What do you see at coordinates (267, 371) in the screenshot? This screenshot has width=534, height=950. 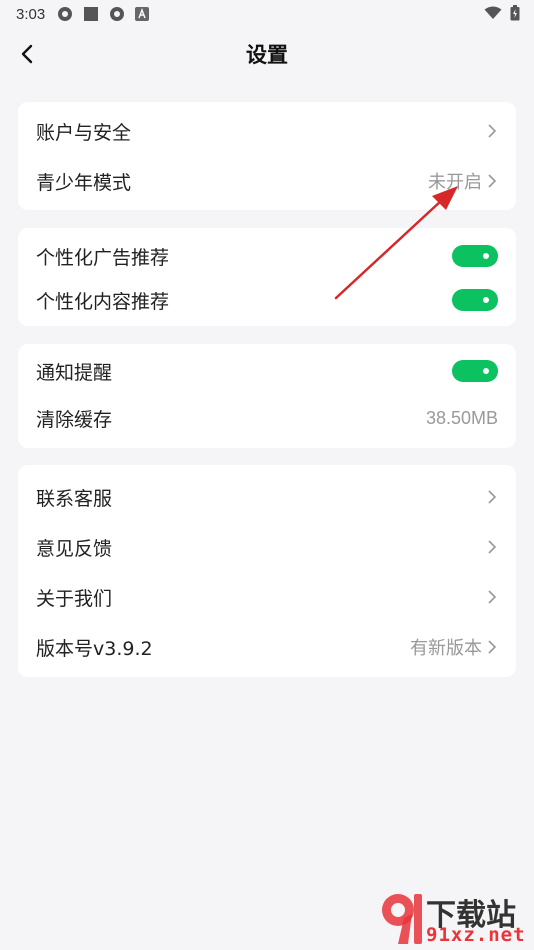 I see `settings-row-notifications: 通知提醒` at bounding box center [267, 371].